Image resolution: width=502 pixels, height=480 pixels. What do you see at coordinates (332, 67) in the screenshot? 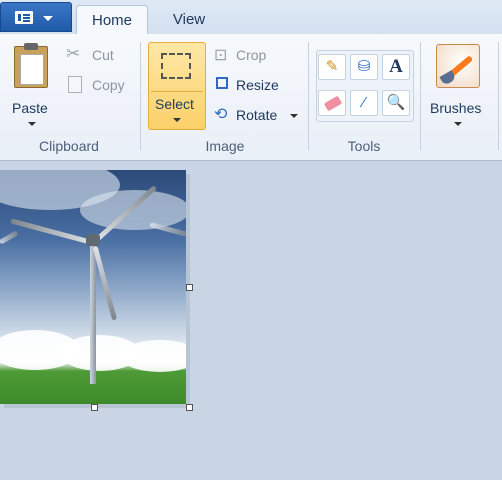
I see `pencil-icon: ✎` at bounding box center [332, 67].